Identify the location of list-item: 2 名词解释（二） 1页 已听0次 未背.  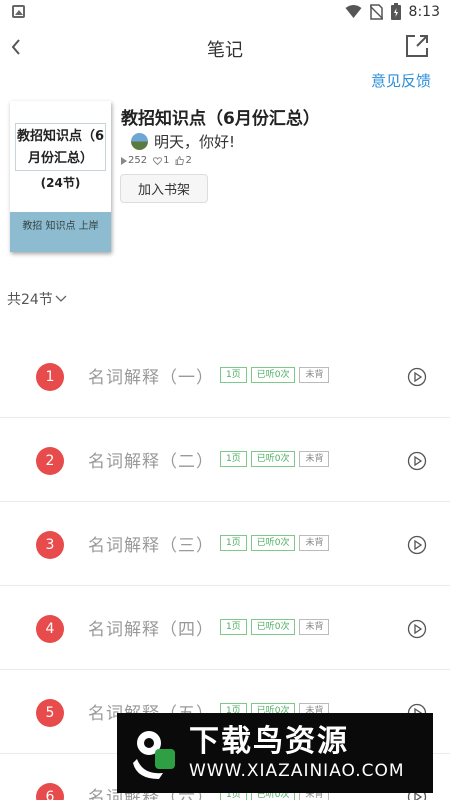
(225, 460).